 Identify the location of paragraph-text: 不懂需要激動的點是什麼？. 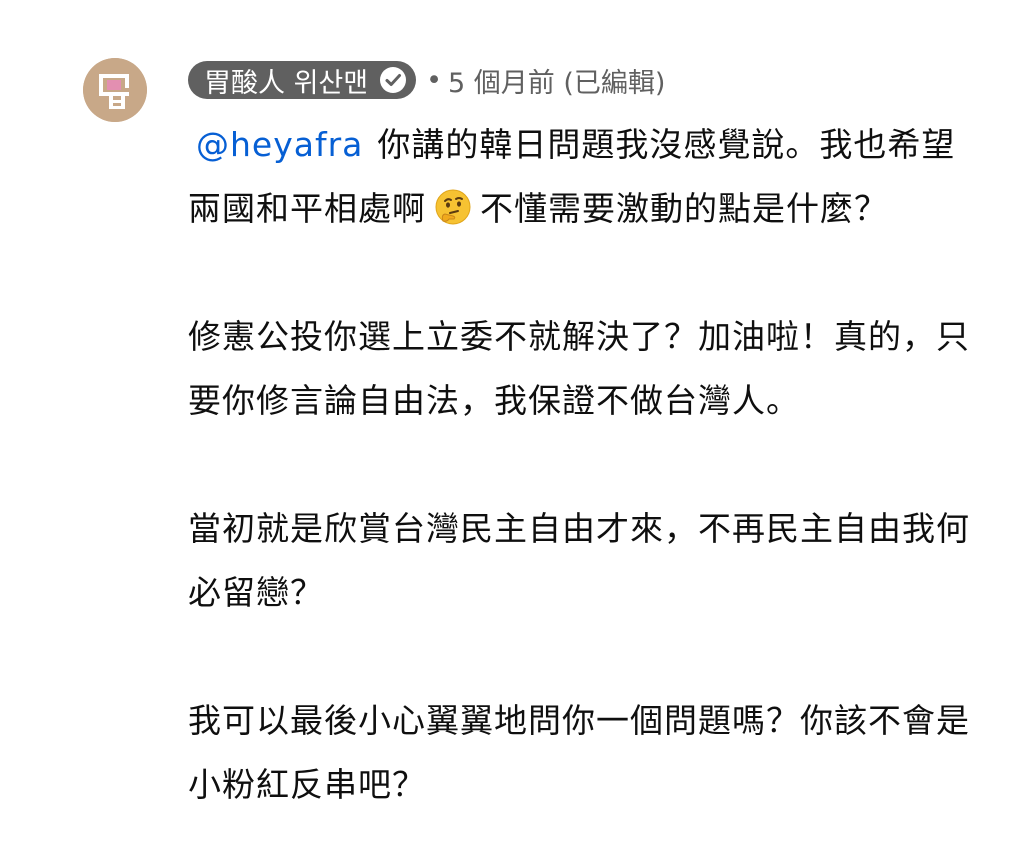
(684, 208).